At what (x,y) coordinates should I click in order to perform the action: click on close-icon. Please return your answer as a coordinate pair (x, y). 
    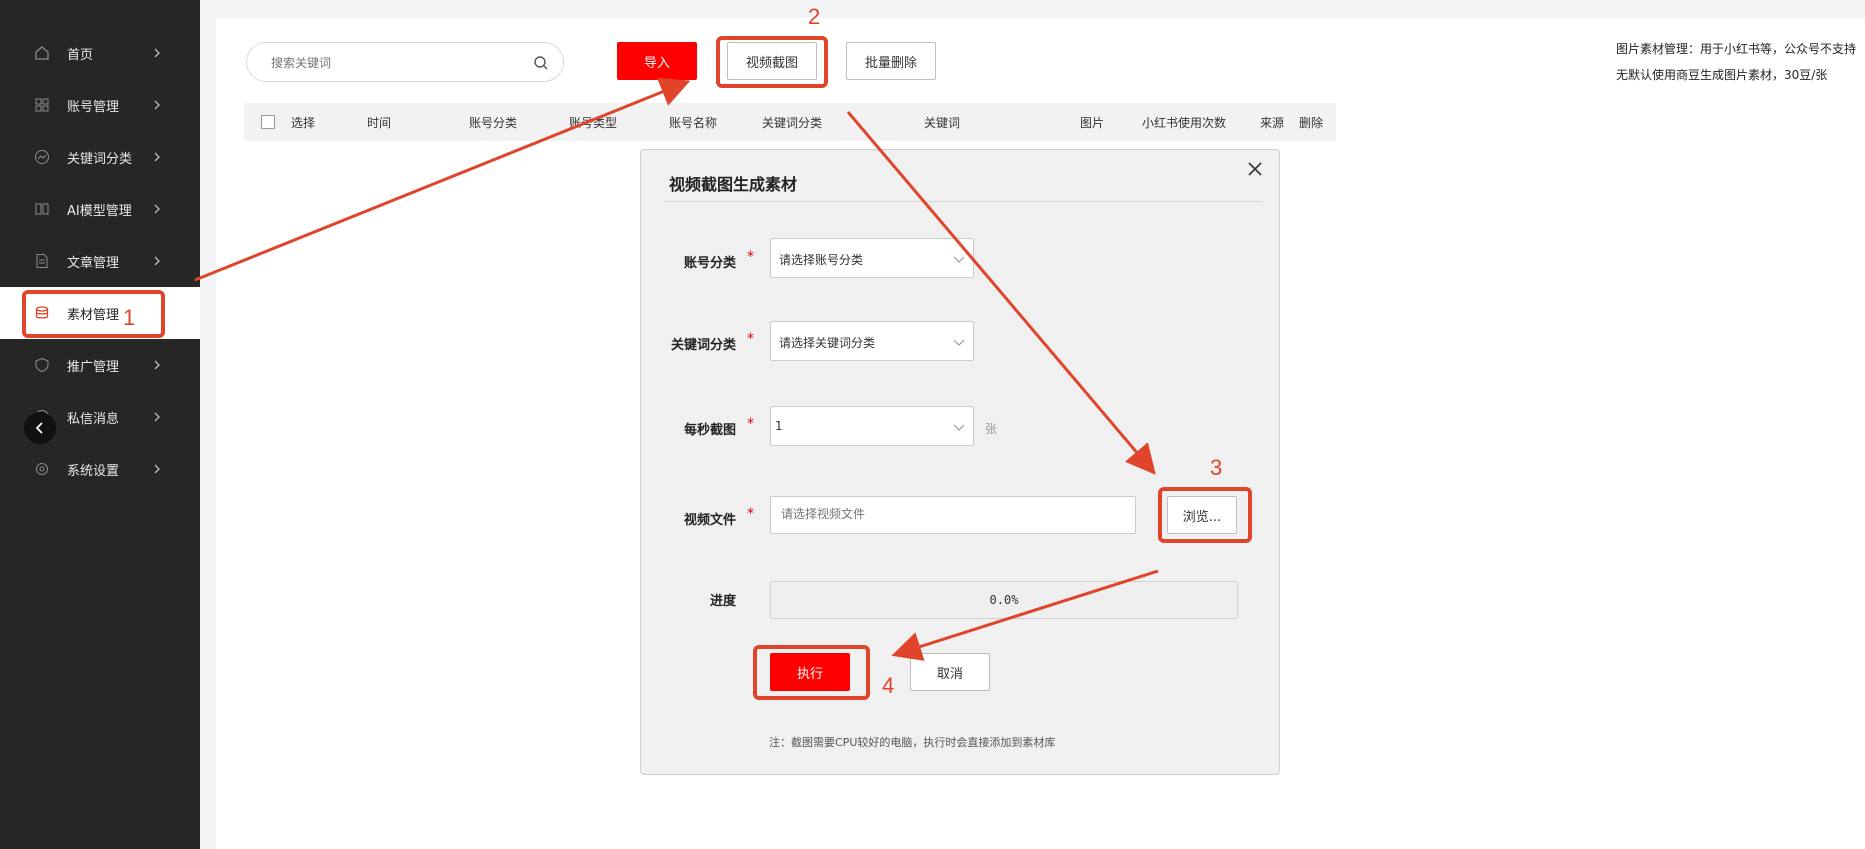
    Looking at the image, I should click on (1255, 169).